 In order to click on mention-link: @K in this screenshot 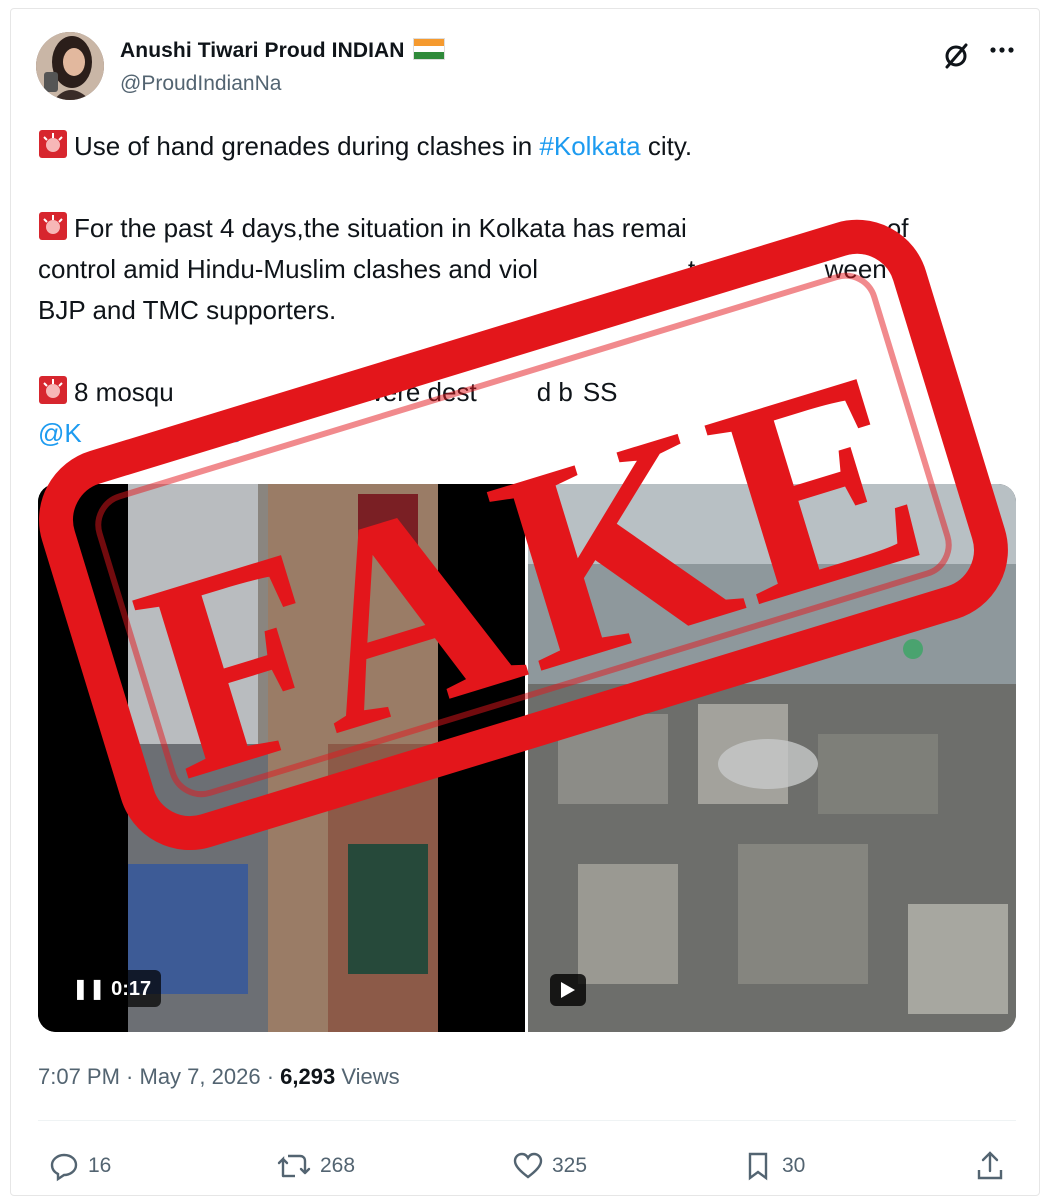, I will do `click(60, 433)`.